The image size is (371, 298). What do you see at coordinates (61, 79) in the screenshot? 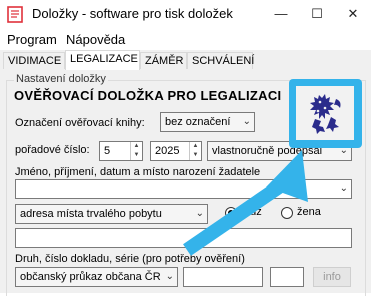
I see `group-caption: Nastavení doložky` at bounding box center [61, 79].